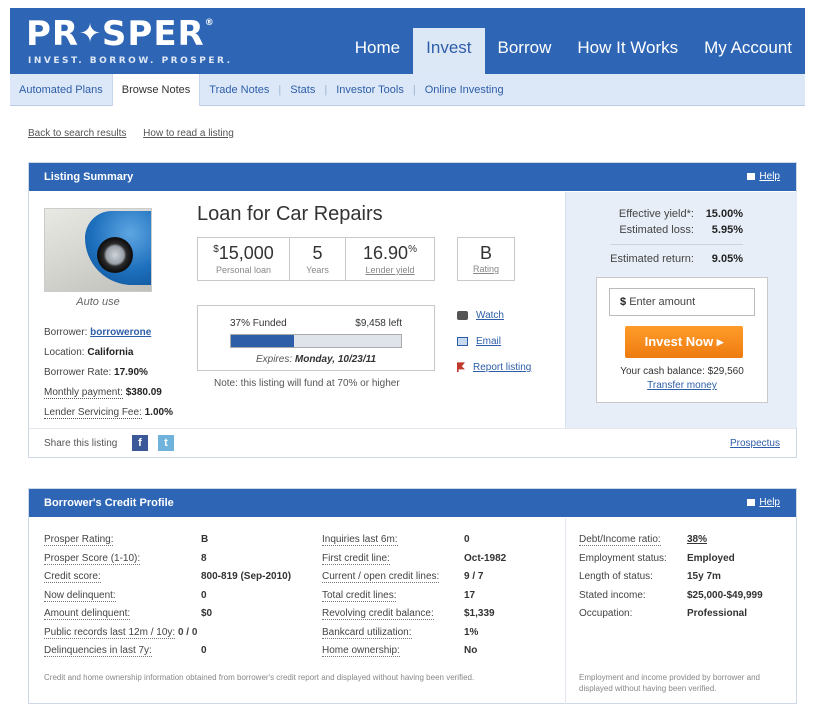  What do you see at coordinates (360, 540) in the screenshot?
I see `credit-key: Inquiries last 6m:` at bounding box center [360, 540].